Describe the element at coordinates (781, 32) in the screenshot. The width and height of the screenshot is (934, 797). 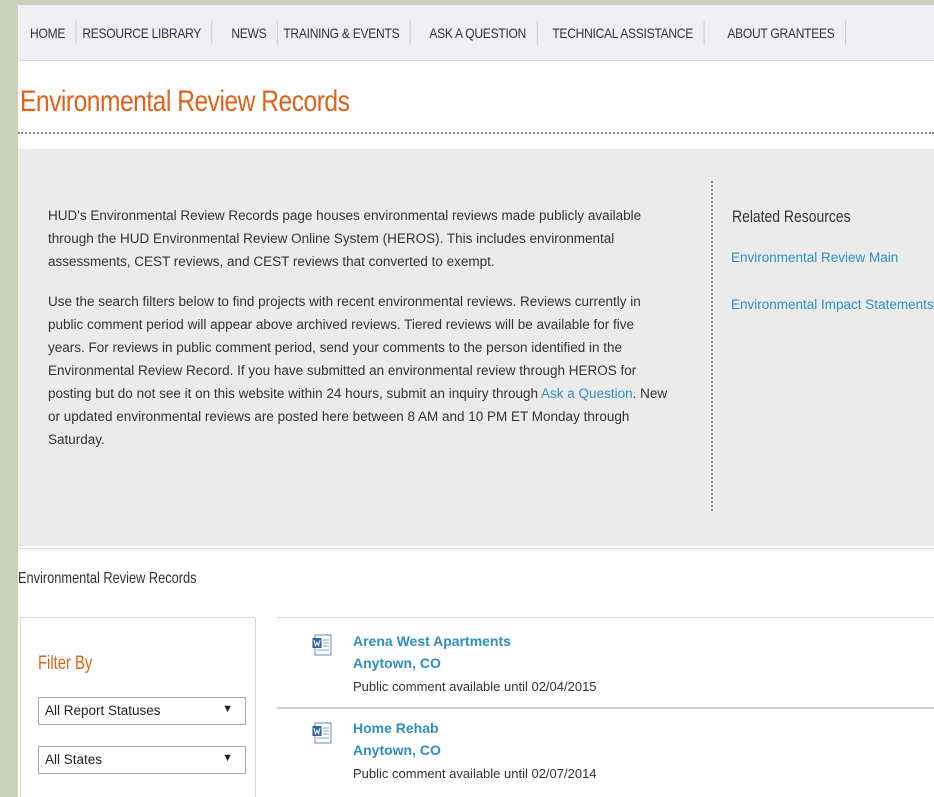
I see `nav-about-grantees: ABOUT GRANTEES` at that location.